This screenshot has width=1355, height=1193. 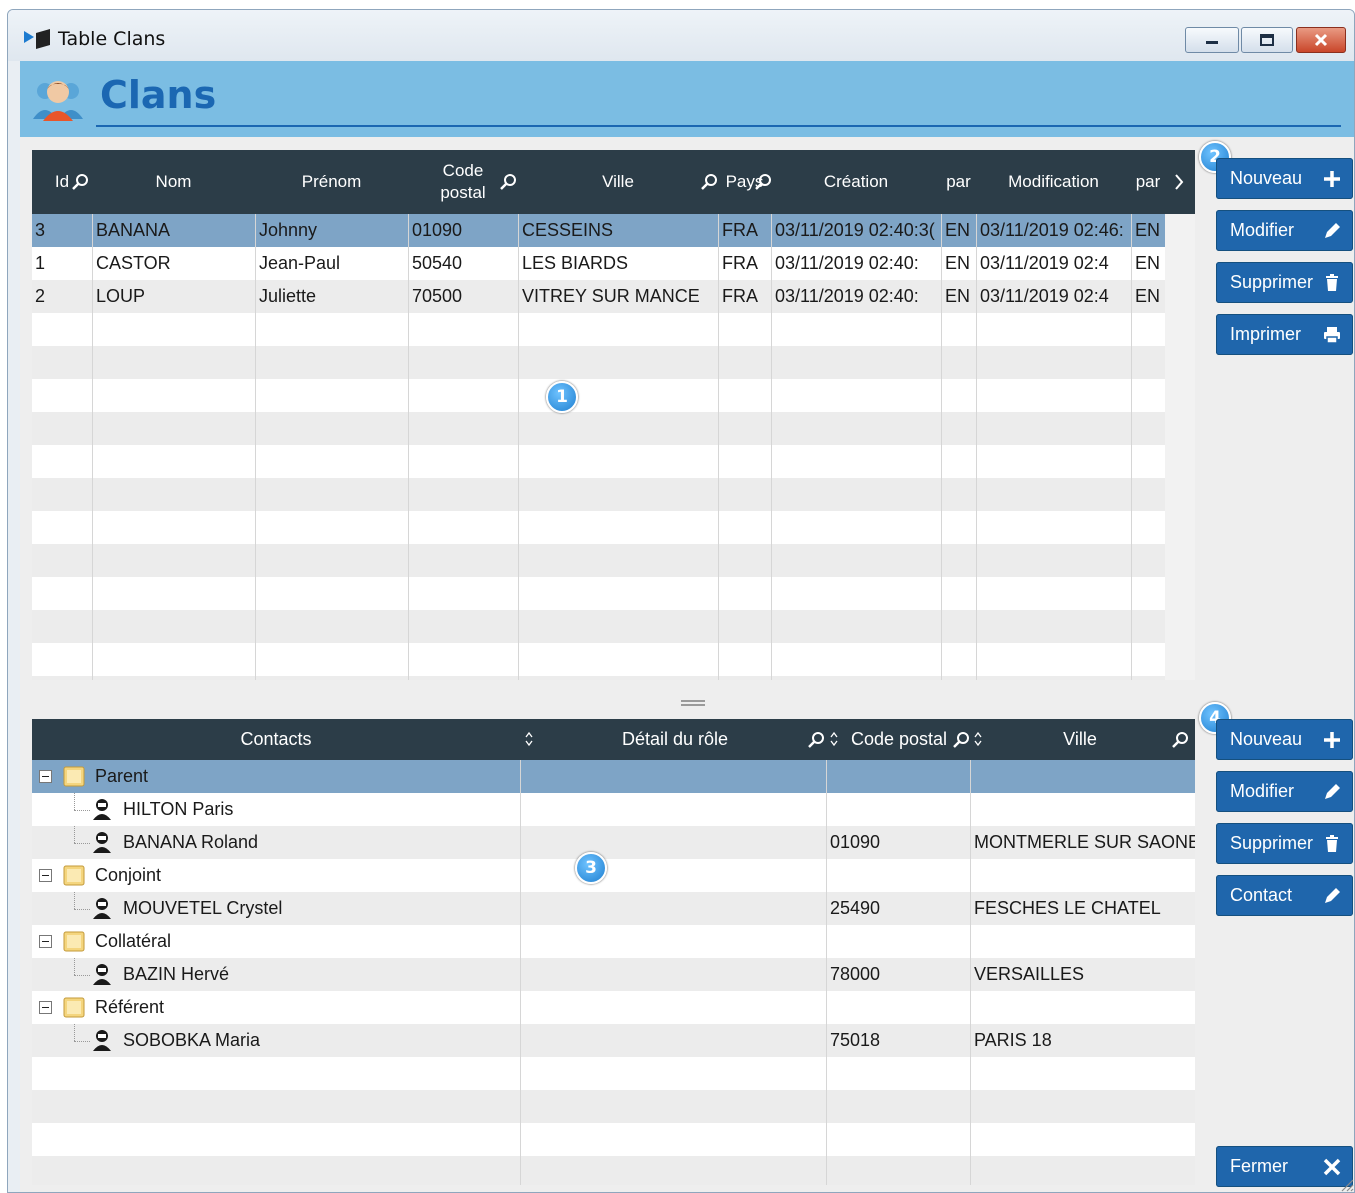 What do you see at coordinates (675, 739) in the screenshot?
I see `column-header-detail-role: Détail du rôle` at bounding box center [675, 739].